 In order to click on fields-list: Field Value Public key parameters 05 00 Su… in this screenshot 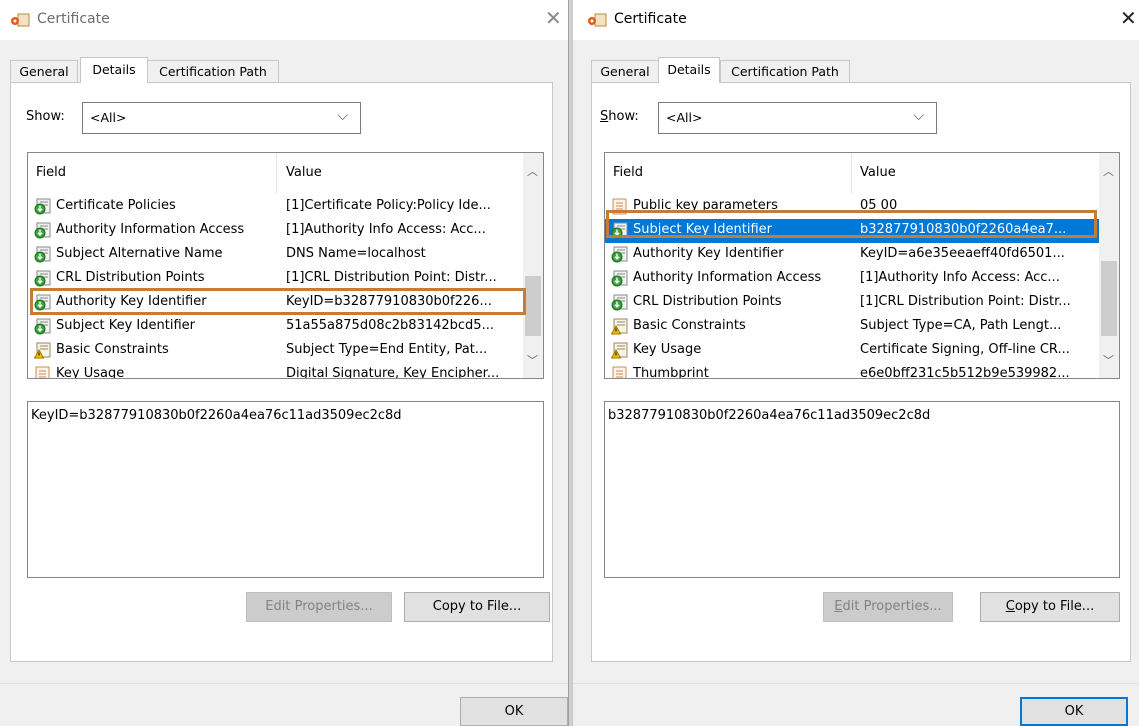, I will do `click(862, 265)`.